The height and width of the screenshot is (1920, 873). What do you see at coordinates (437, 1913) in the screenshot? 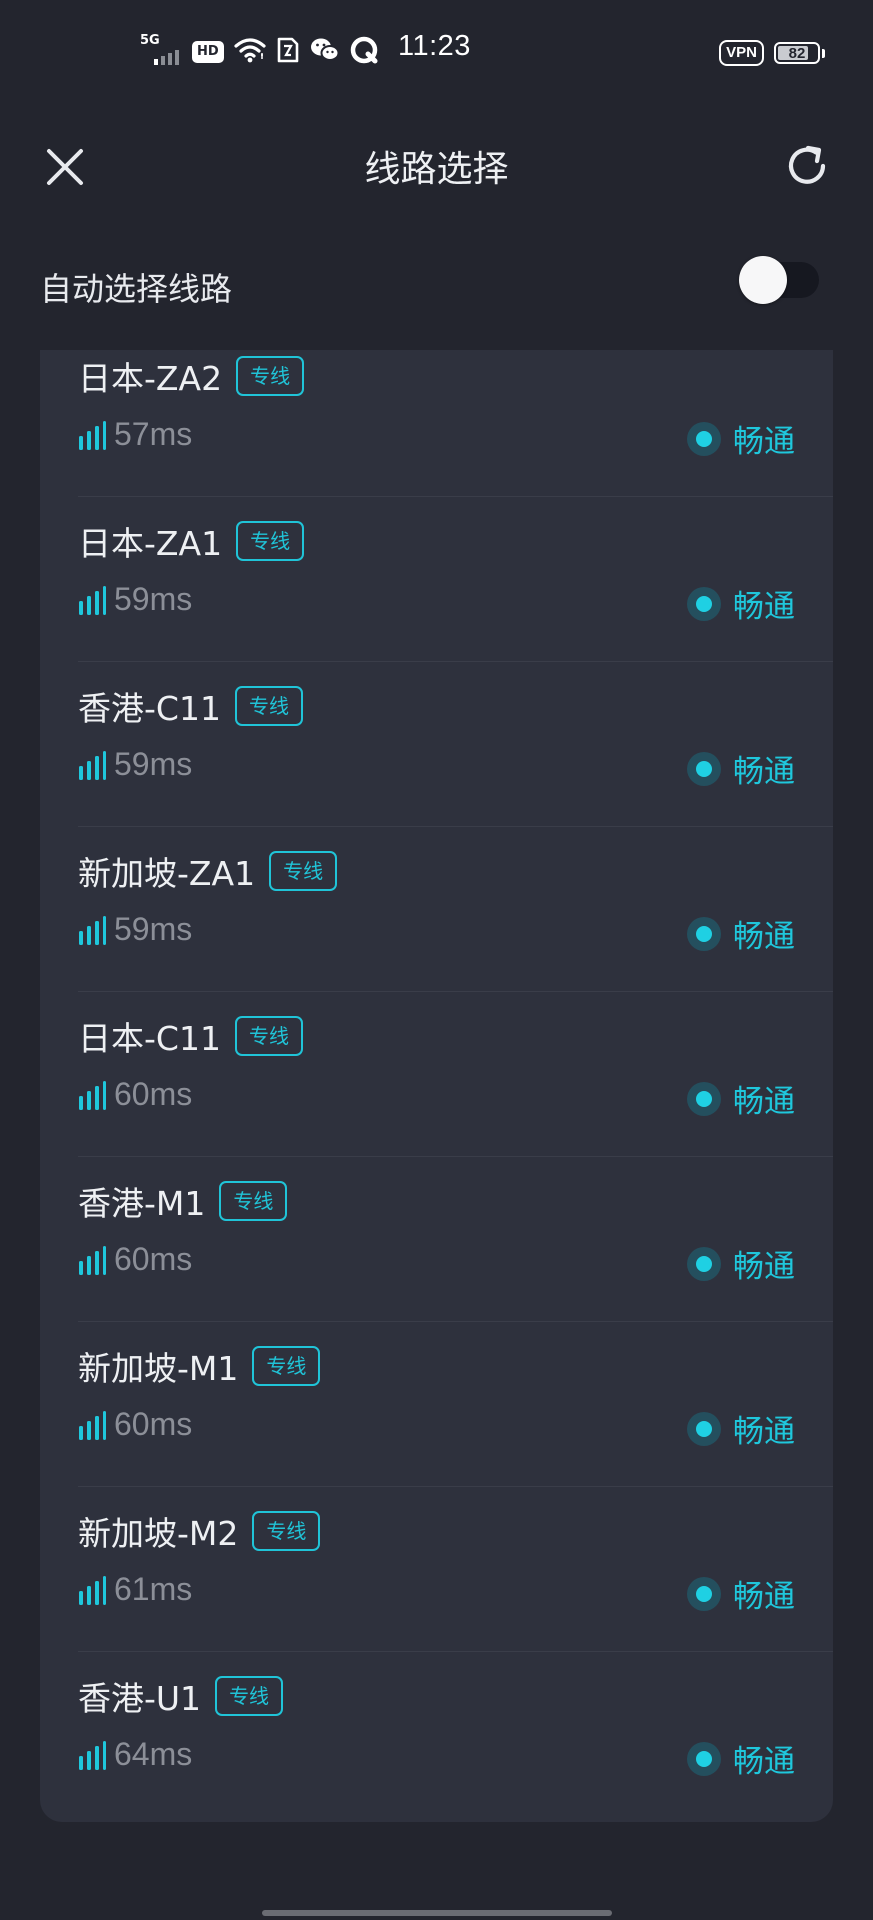
I see `home-indicator` at bounding box center [437, 1913].